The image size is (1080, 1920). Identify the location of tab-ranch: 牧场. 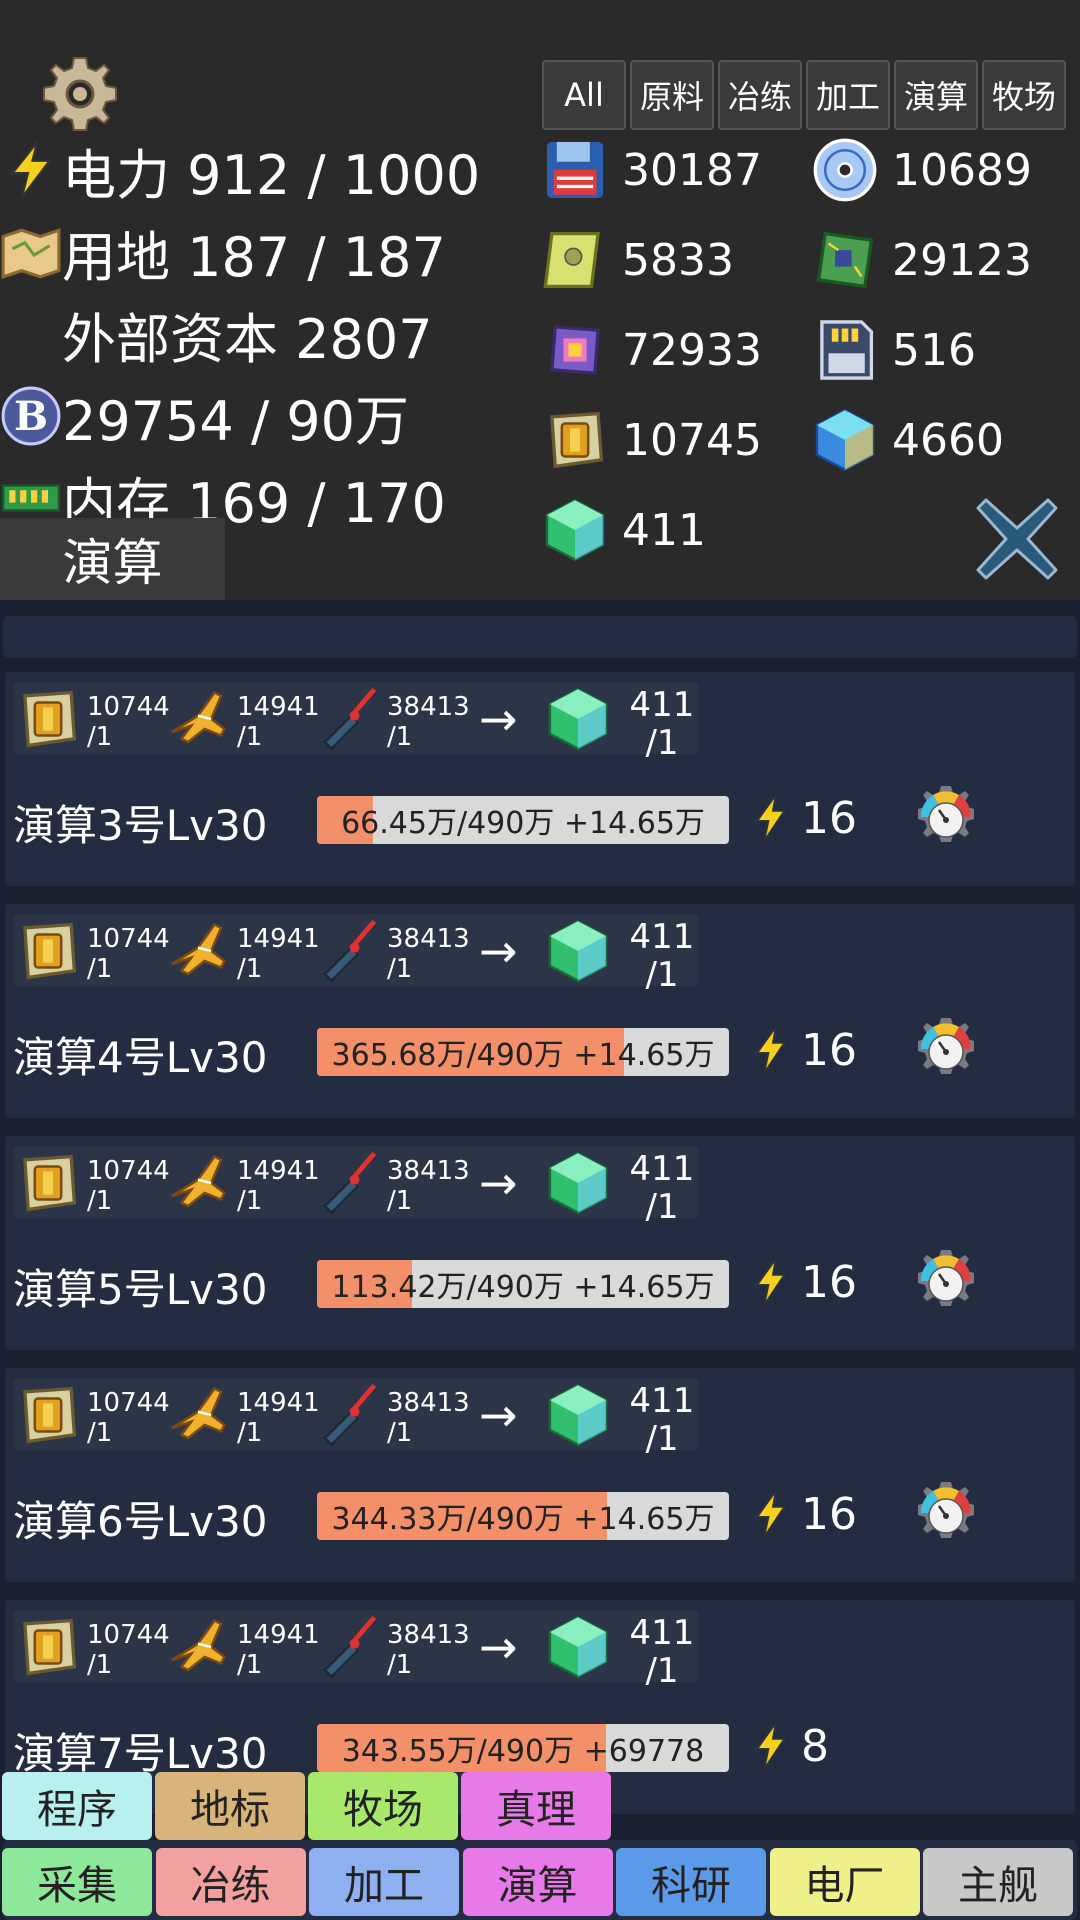
(1024, 95).